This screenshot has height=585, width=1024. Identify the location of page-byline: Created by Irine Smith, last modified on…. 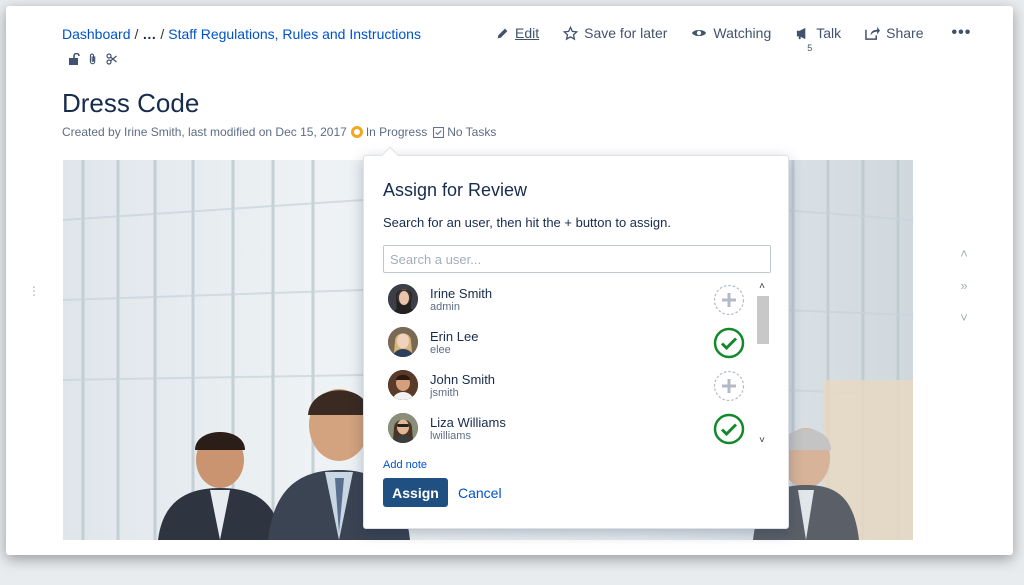
(279, 132).